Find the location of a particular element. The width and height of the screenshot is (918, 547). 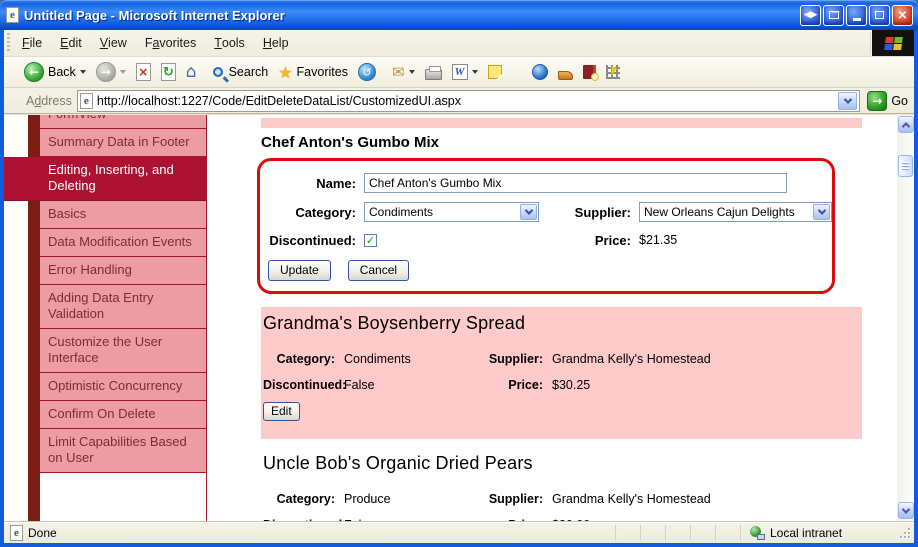

mail-icon: ✉ is located at coordinates (398, 72).